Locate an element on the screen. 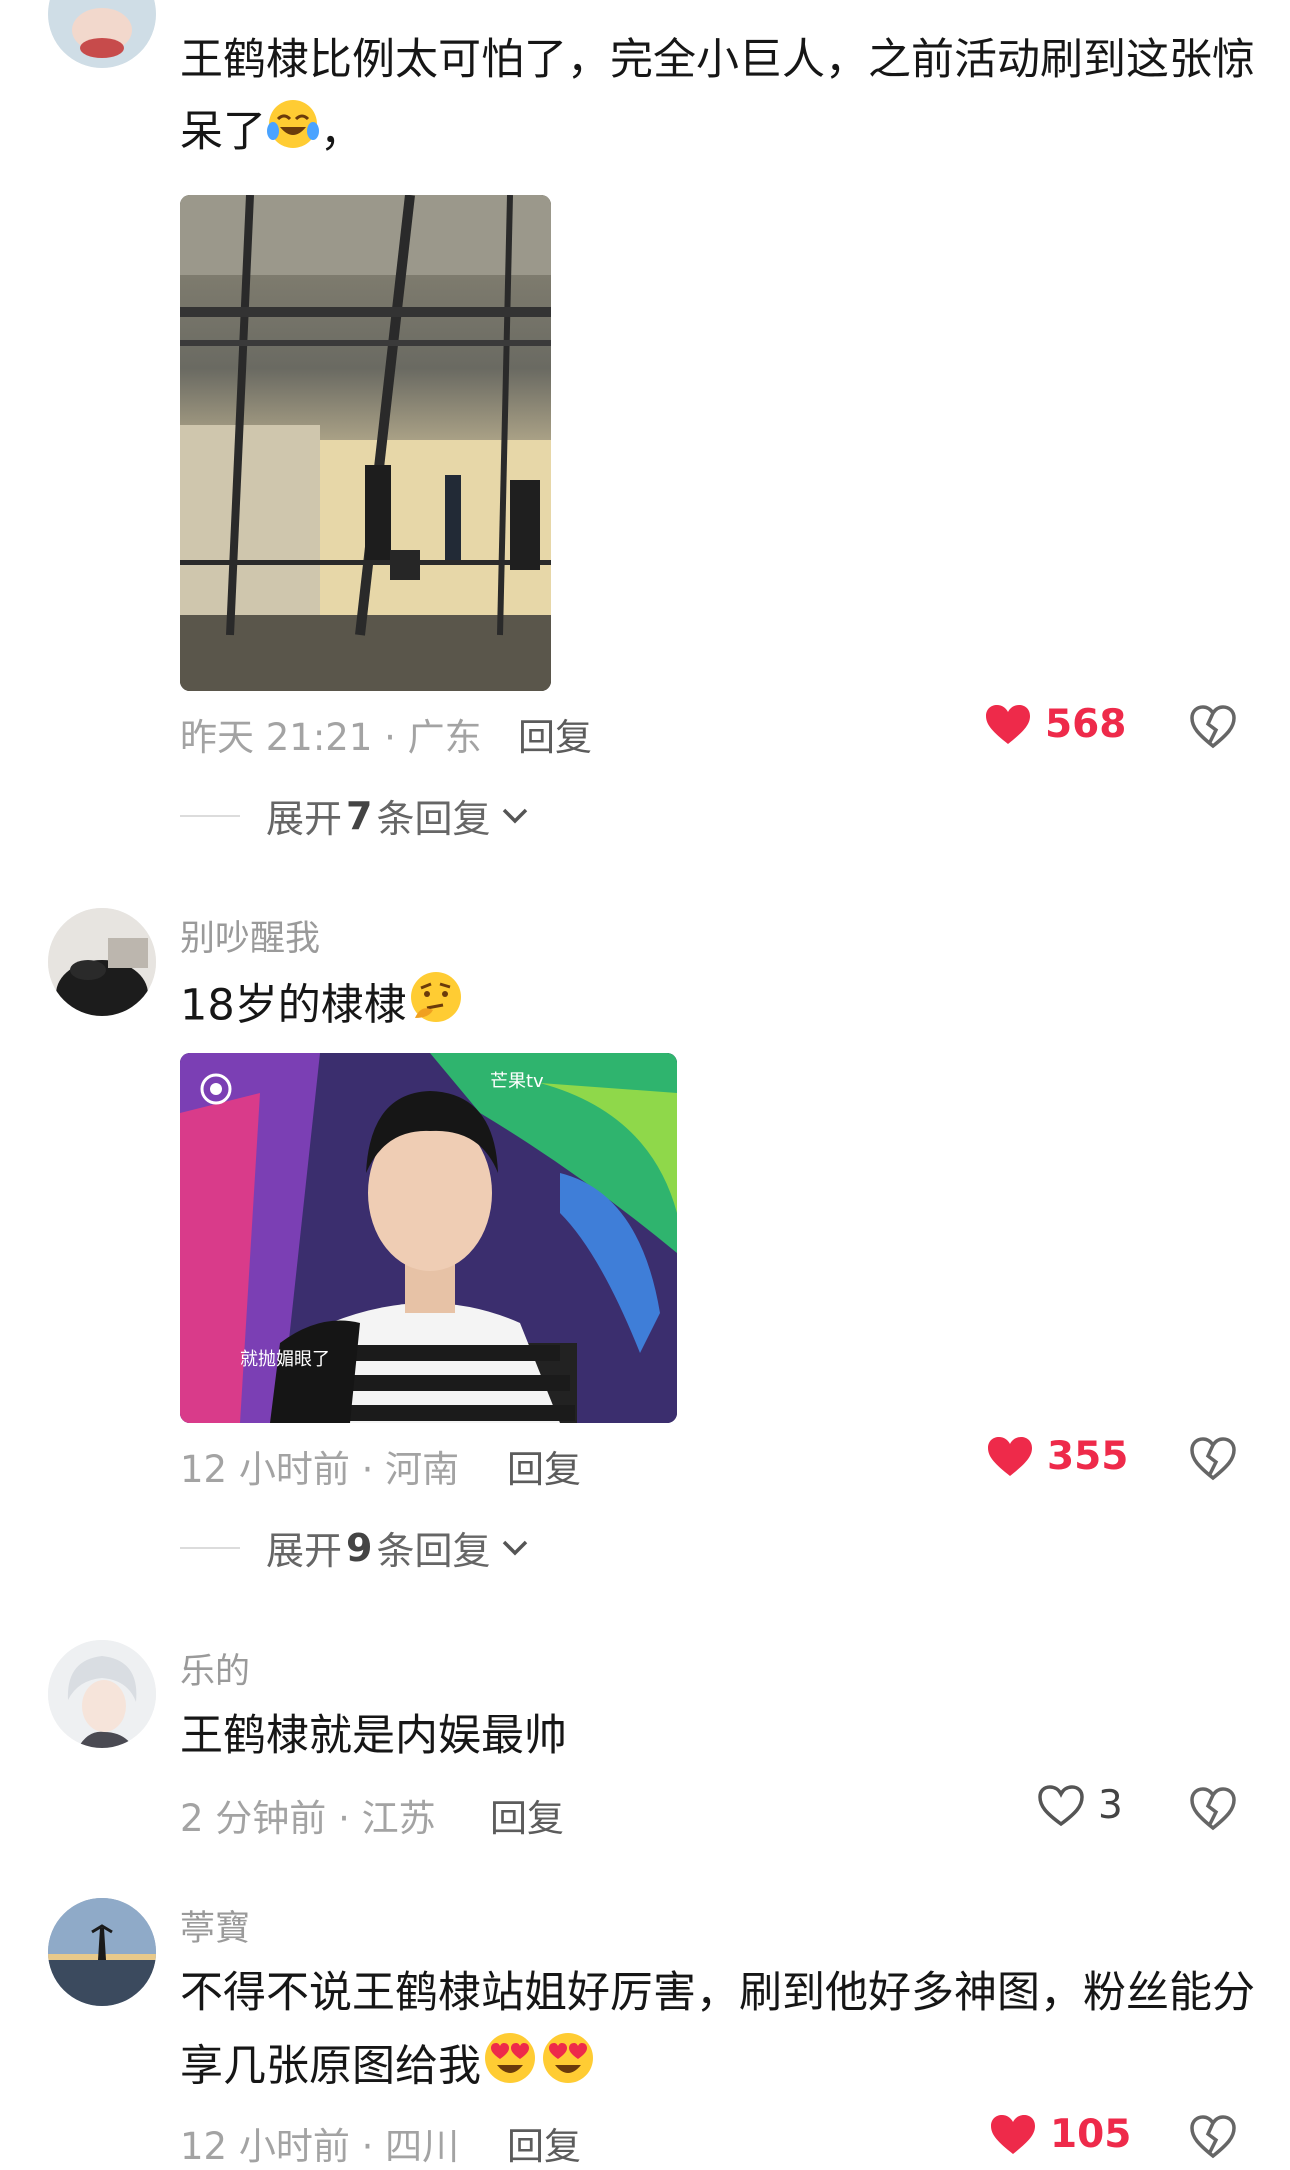 The image size is (1290, 2170). comment-text-body: 不得不说王鹤棣站姐好厉害，刷到他好多神图，粉丝能分享几张原图给我 is located at coordinates (717, 2030).